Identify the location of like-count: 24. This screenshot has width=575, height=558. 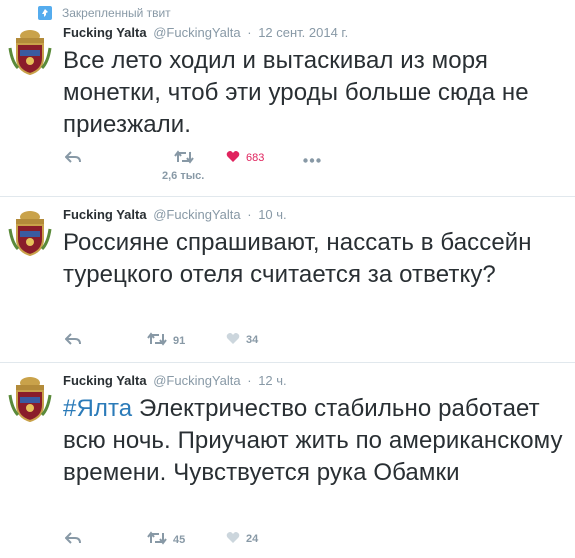
(252, 539).